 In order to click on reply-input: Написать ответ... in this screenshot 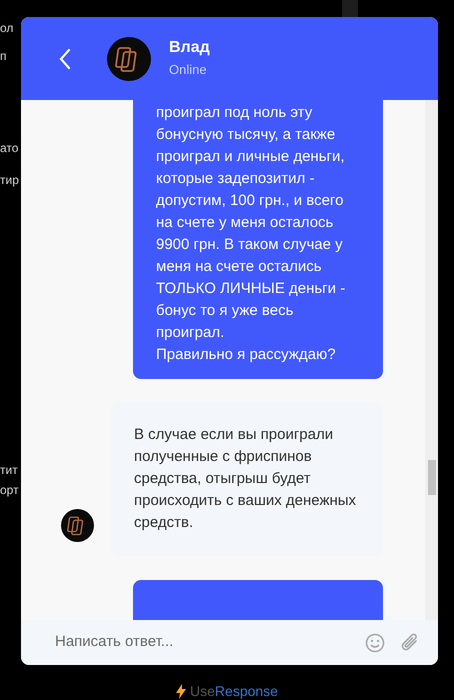, I will do `click(206, 642)`.